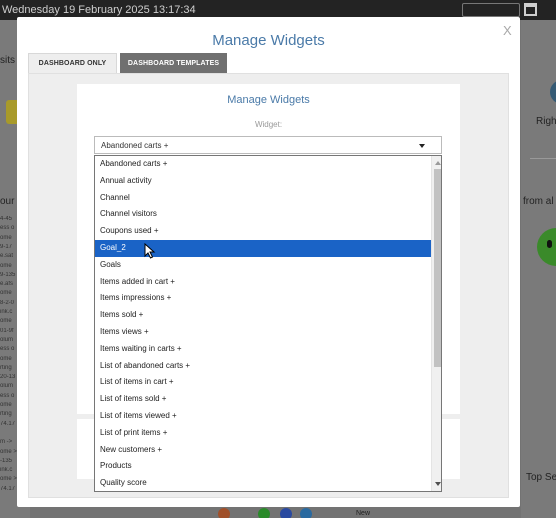 This screenshot has width=556, height=518. What do you see at coordinates (263, 282) in the screenshot?
I see `dropdown-option: Items added in cart +` at bounding box center [263, 282].